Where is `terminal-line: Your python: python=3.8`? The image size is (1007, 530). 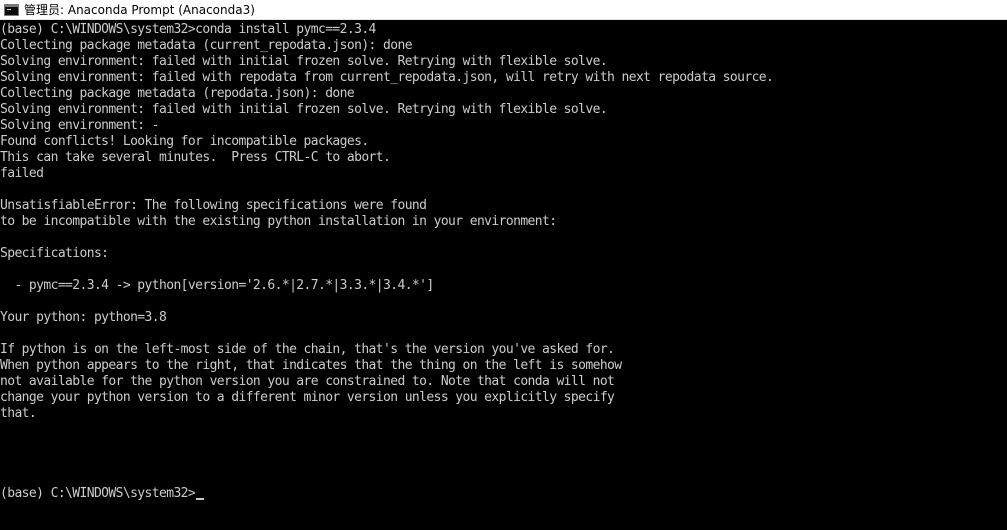 terminal-line: Your python: python=3.8 is located at coordinates (83, 317).